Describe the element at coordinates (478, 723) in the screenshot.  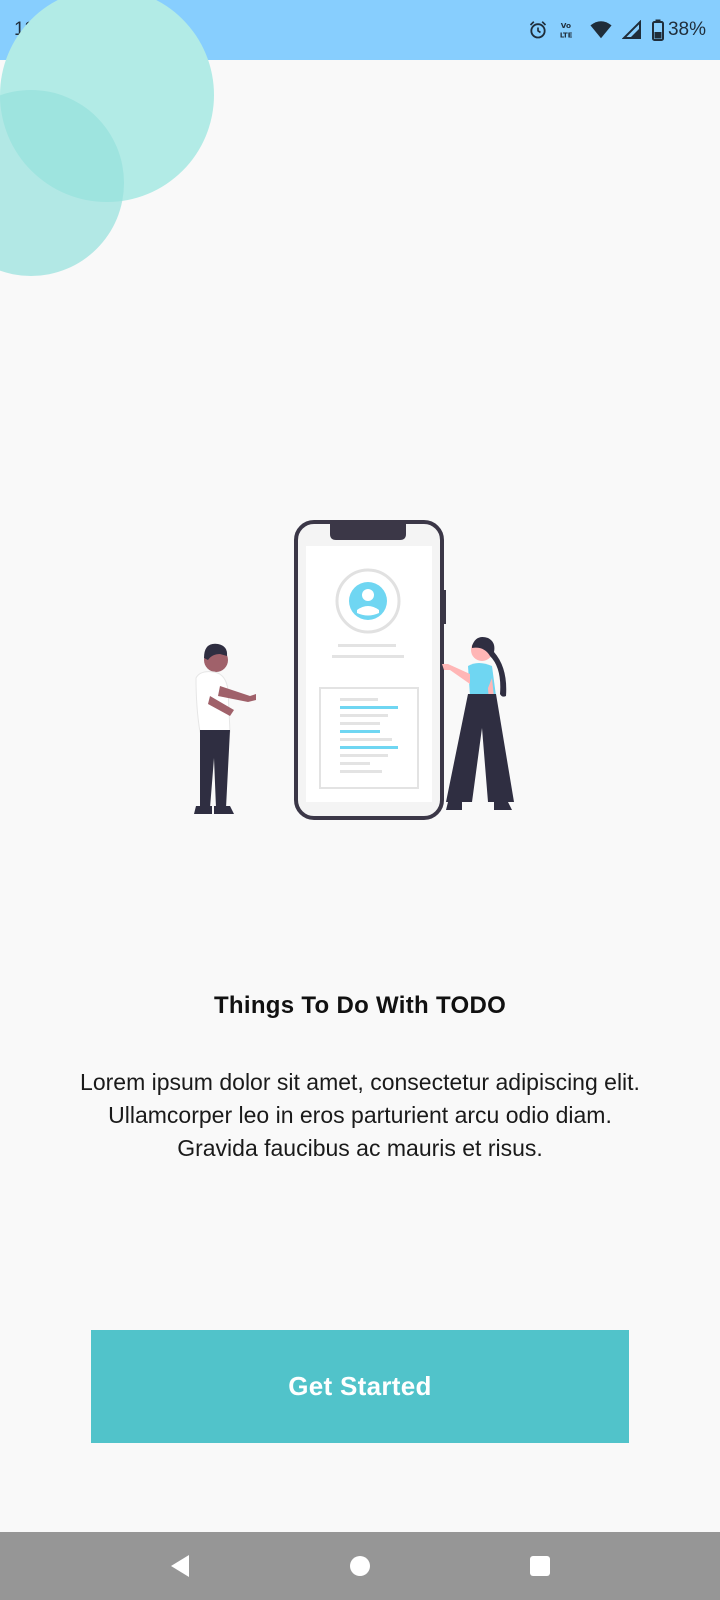
I see `woman-figure` at that location.